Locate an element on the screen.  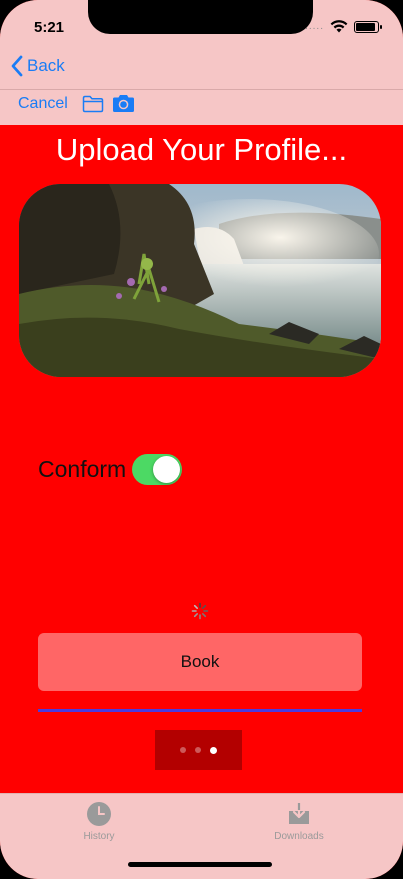
folder-icon is located at coordinates (93, 104).